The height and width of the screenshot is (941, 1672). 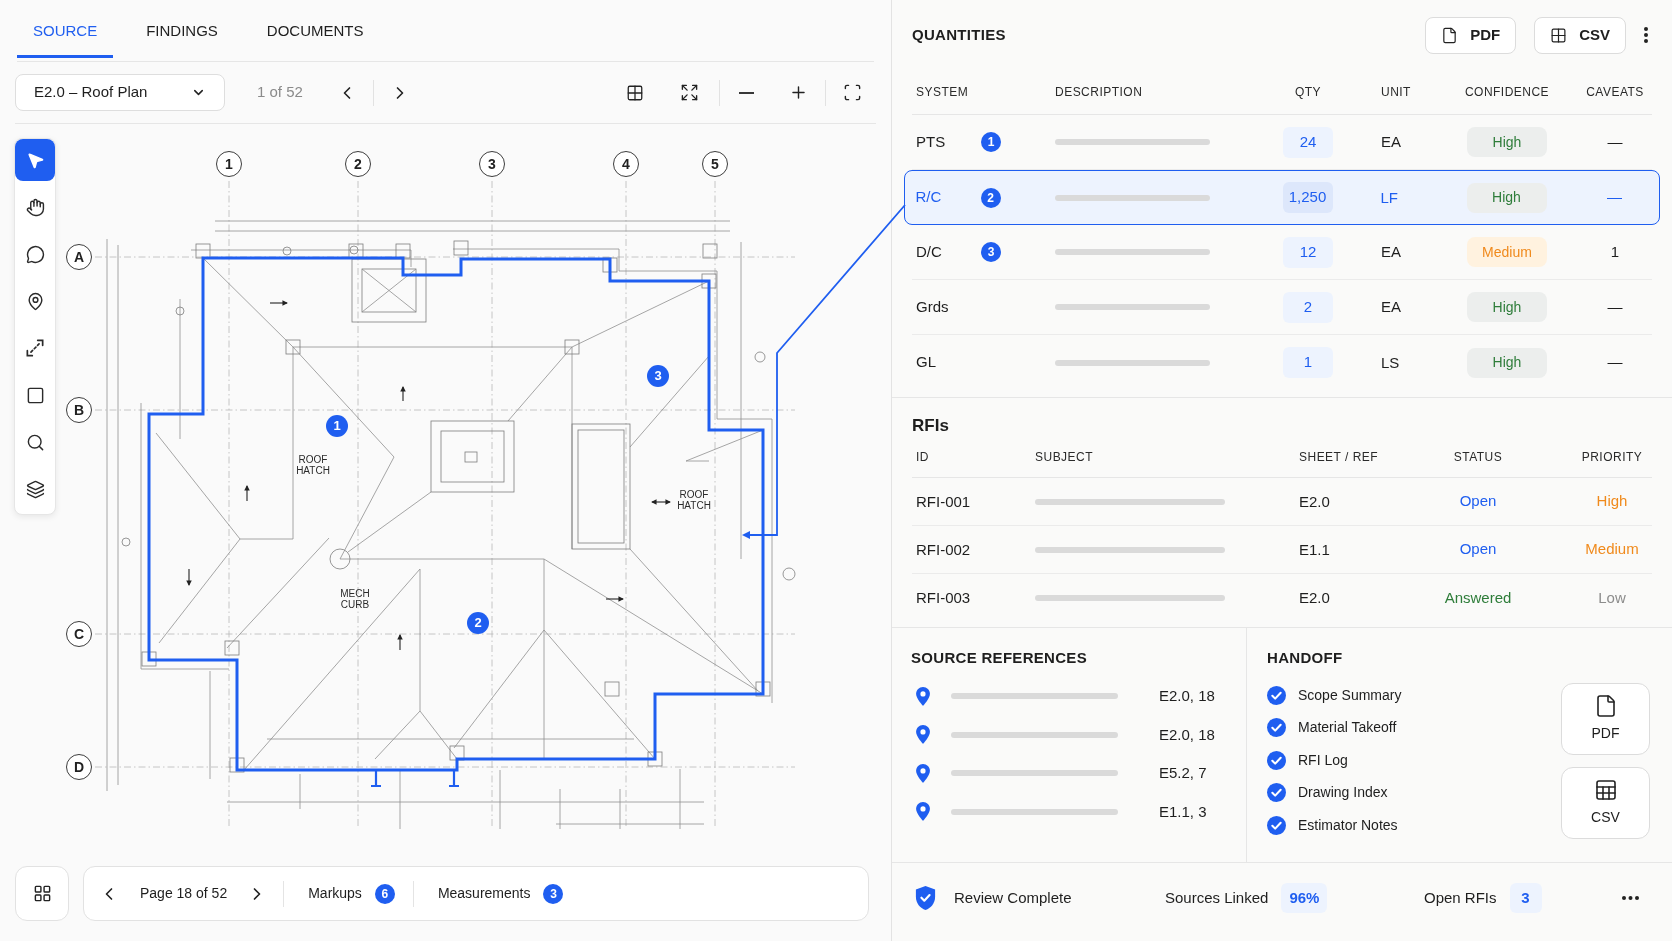 What do you see at coordinates (925, 898) in the screenshot?
I see `shield-check-icon` at bounding box center [925, 898].